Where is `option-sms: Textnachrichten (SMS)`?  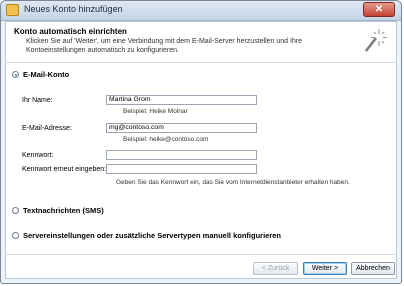 option-sms: Textnachrichten (SMS) is located at coordinates (58, 210).